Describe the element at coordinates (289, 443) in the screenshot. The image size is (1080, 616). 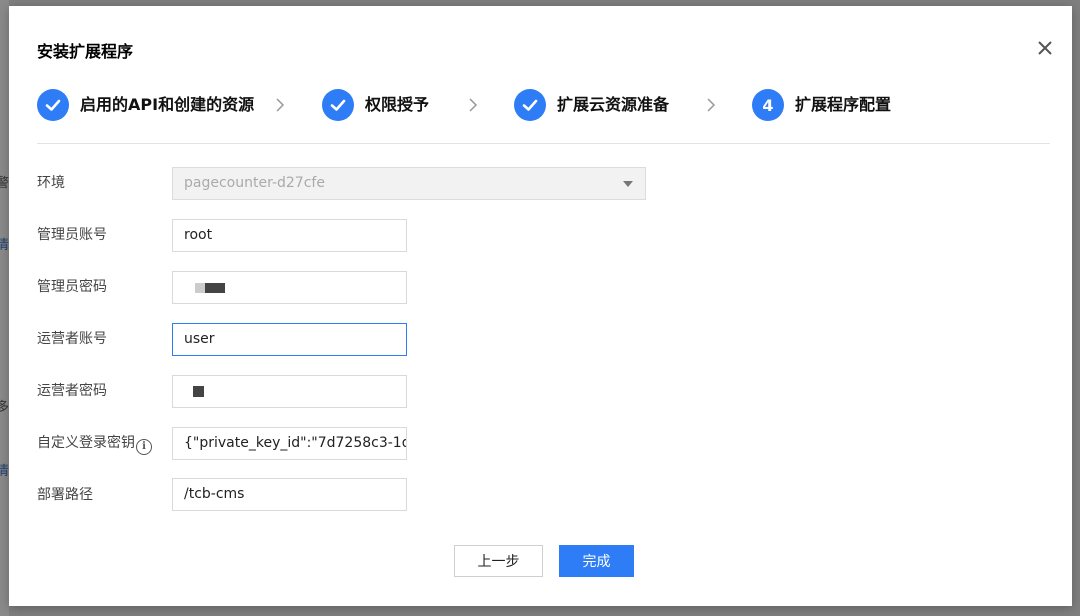
I see `custom-login-key-input: {"private_key_id":"7d7258c3-1d0` at that location.